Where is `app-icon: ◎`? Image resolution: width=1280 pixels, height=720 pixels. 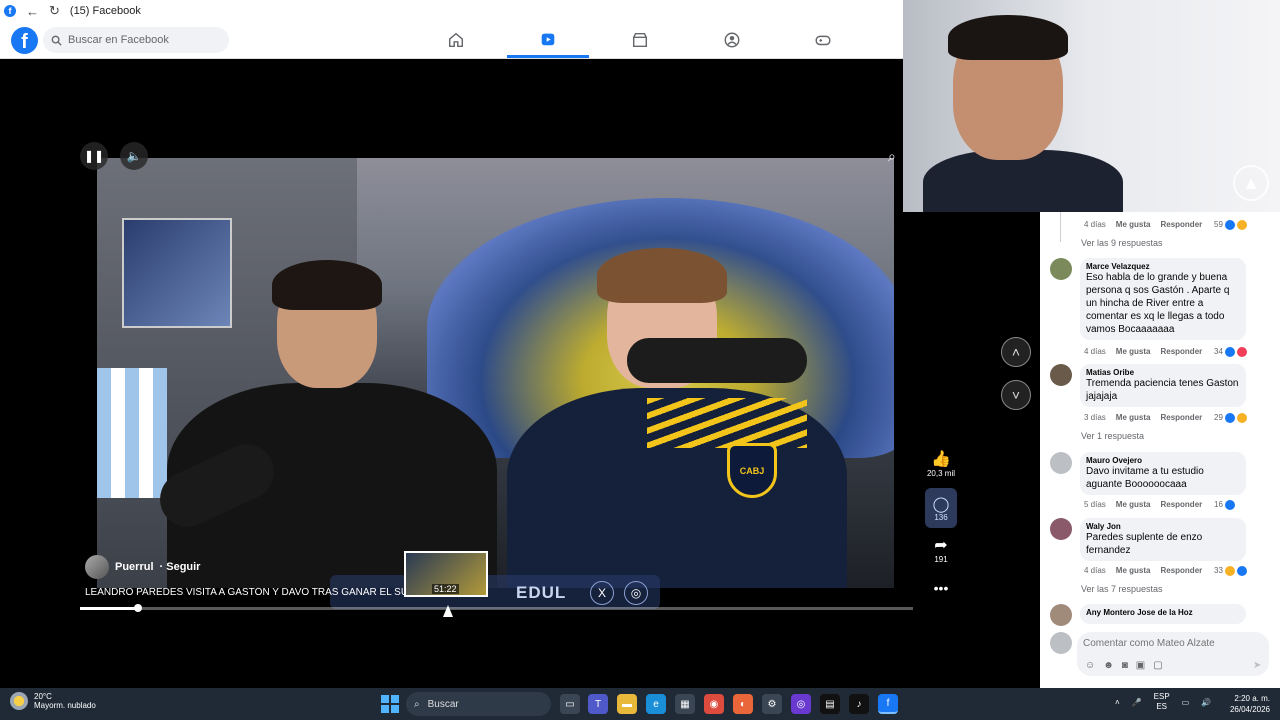
app-icon: ◎ is located at coordinates (801, 704).